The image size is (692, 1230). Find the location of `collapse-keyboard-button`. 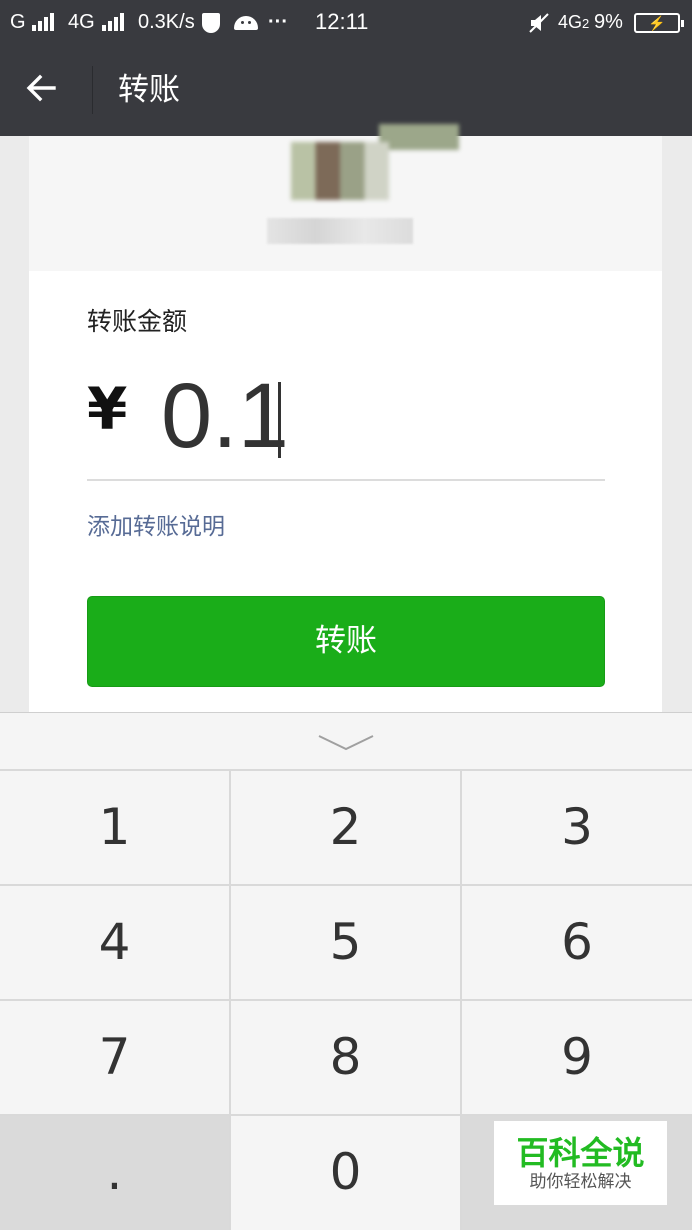

collapse-keyboard-button is located at coordinates (346, 741).